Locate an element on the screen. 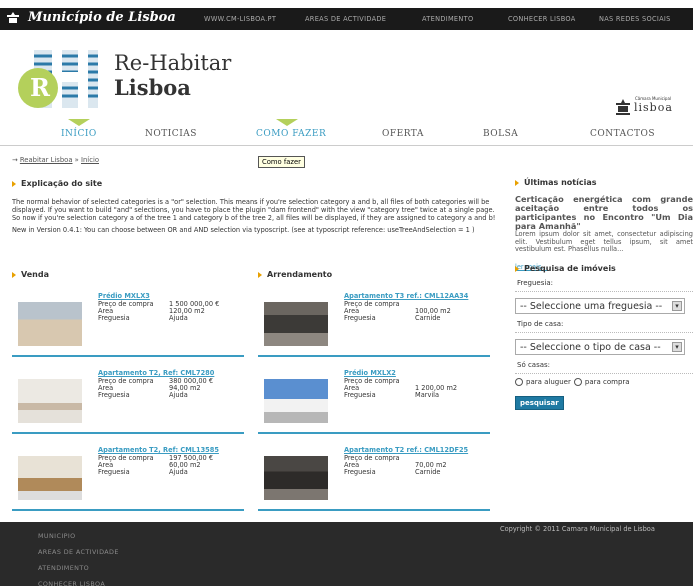 Image resolution: width=693 pixels, height=588 pixels. nav-hover-marker is located at coordinates (287, 122).